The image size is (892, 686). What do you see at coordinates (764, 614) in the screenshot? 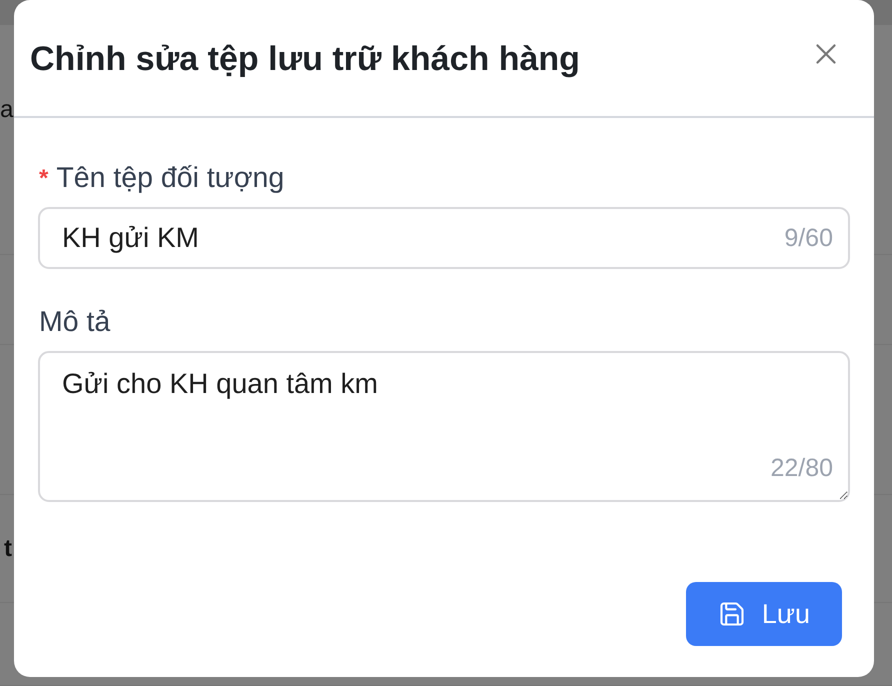
I see `save-button: Lưu` at bounding box center [764, 614].